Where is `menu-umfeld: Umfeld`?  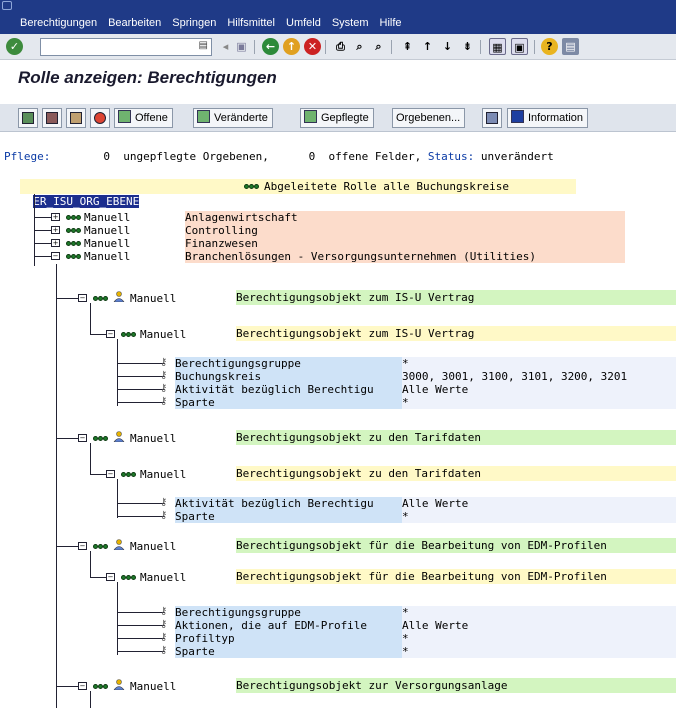 menu-umfeld: Umfeld is located at coordinates (303, 23).